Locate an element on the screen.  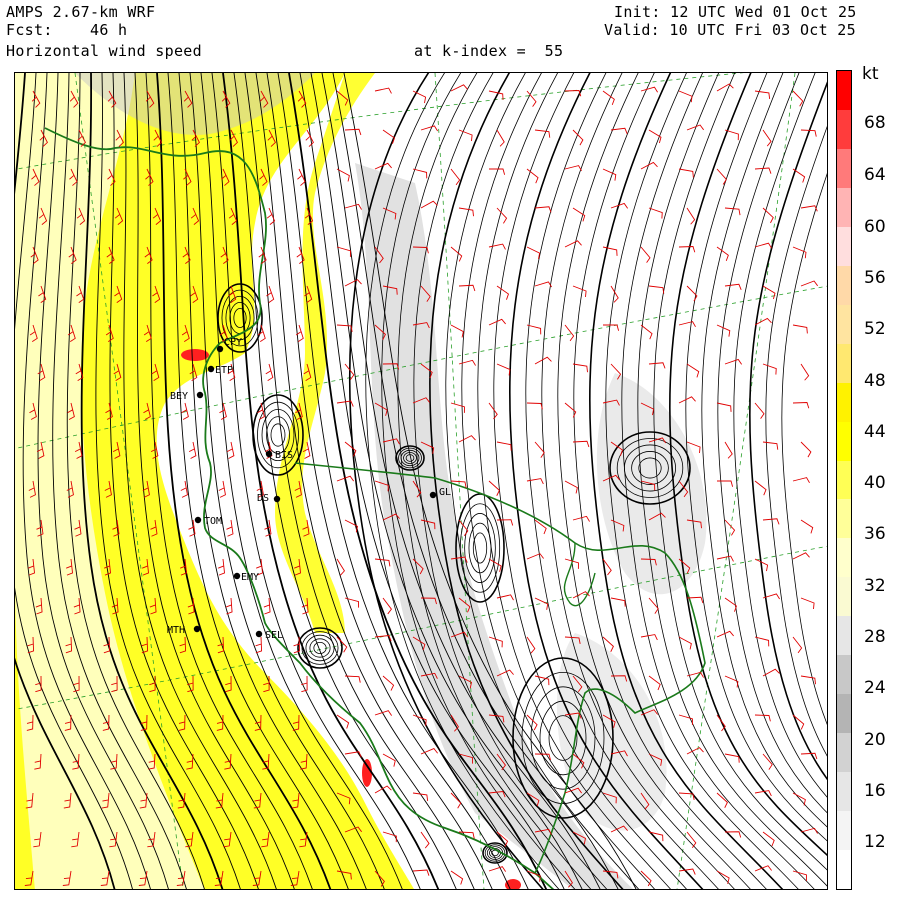
wind-max-spot is located at coordinates (195, 355).